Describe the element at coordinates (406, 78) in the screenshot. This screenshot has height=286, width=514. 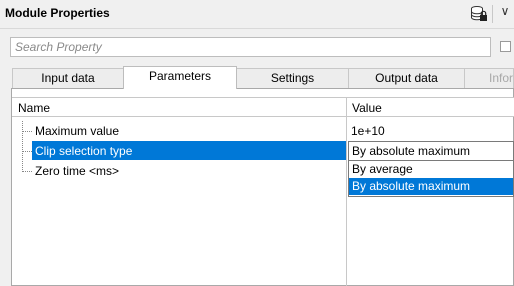
I see `tab-output-data: Output data` at that location.